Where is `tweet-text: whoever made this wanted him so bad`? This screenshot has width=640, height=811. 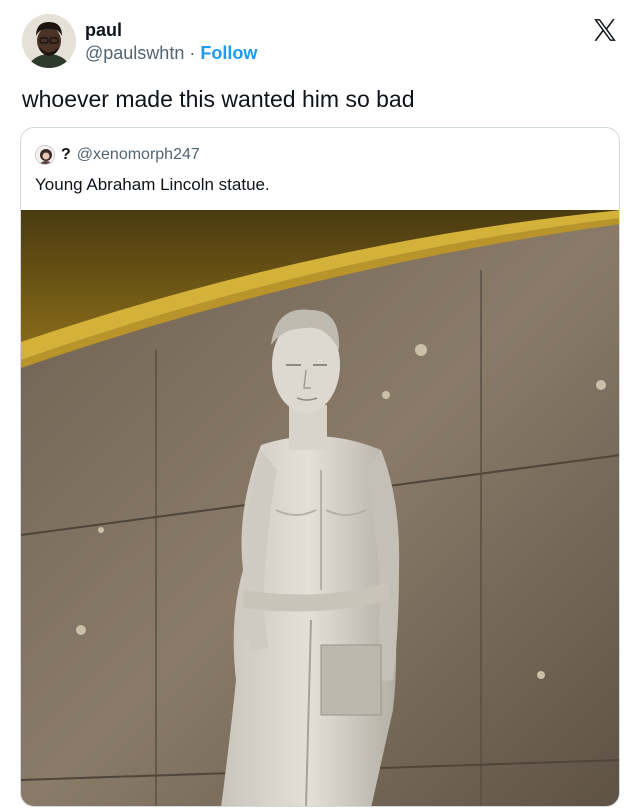
tweet-text: whoever made this wanted him so bad is located at coordinates (218, 99).